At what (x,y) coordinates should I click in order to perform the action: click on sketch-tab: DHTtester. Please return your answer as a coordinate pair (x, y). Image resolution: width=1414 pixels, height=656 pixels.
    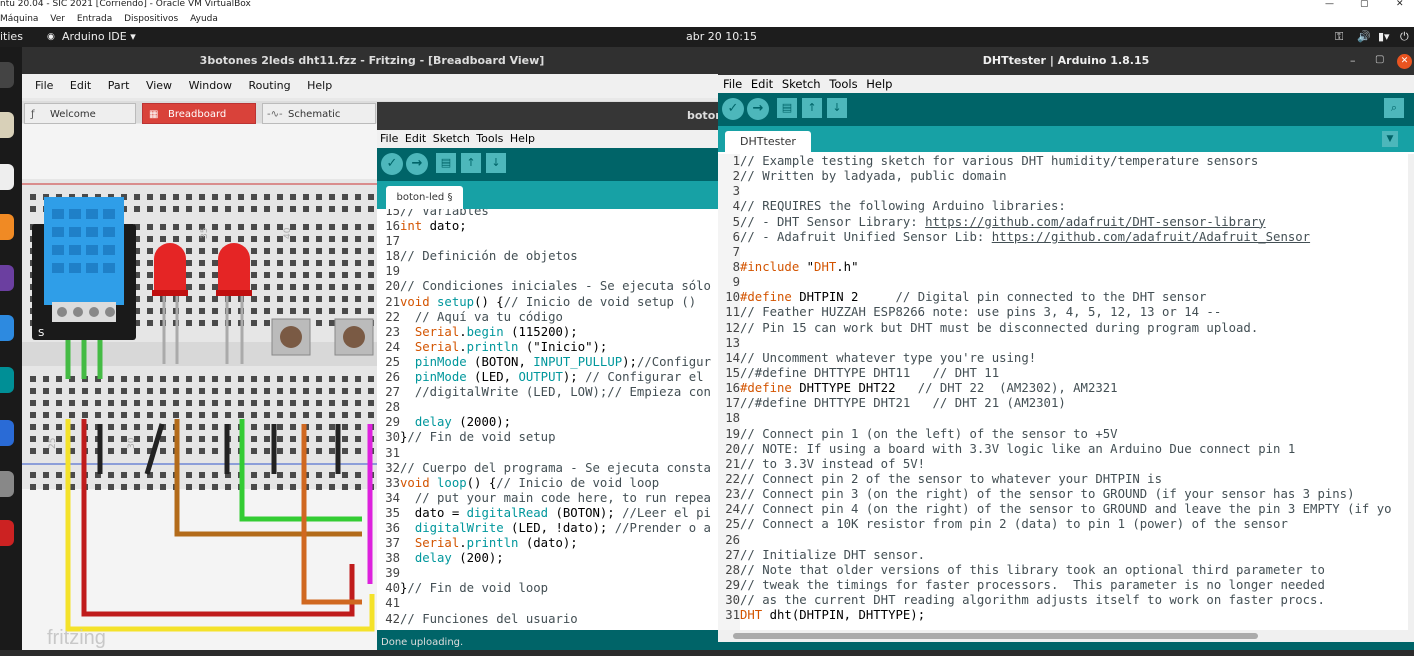
    Looking at the image, I should click on (768, 142).